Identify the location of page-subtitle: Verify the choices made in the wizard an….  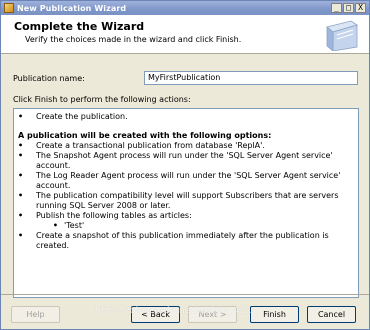
(133, 39).